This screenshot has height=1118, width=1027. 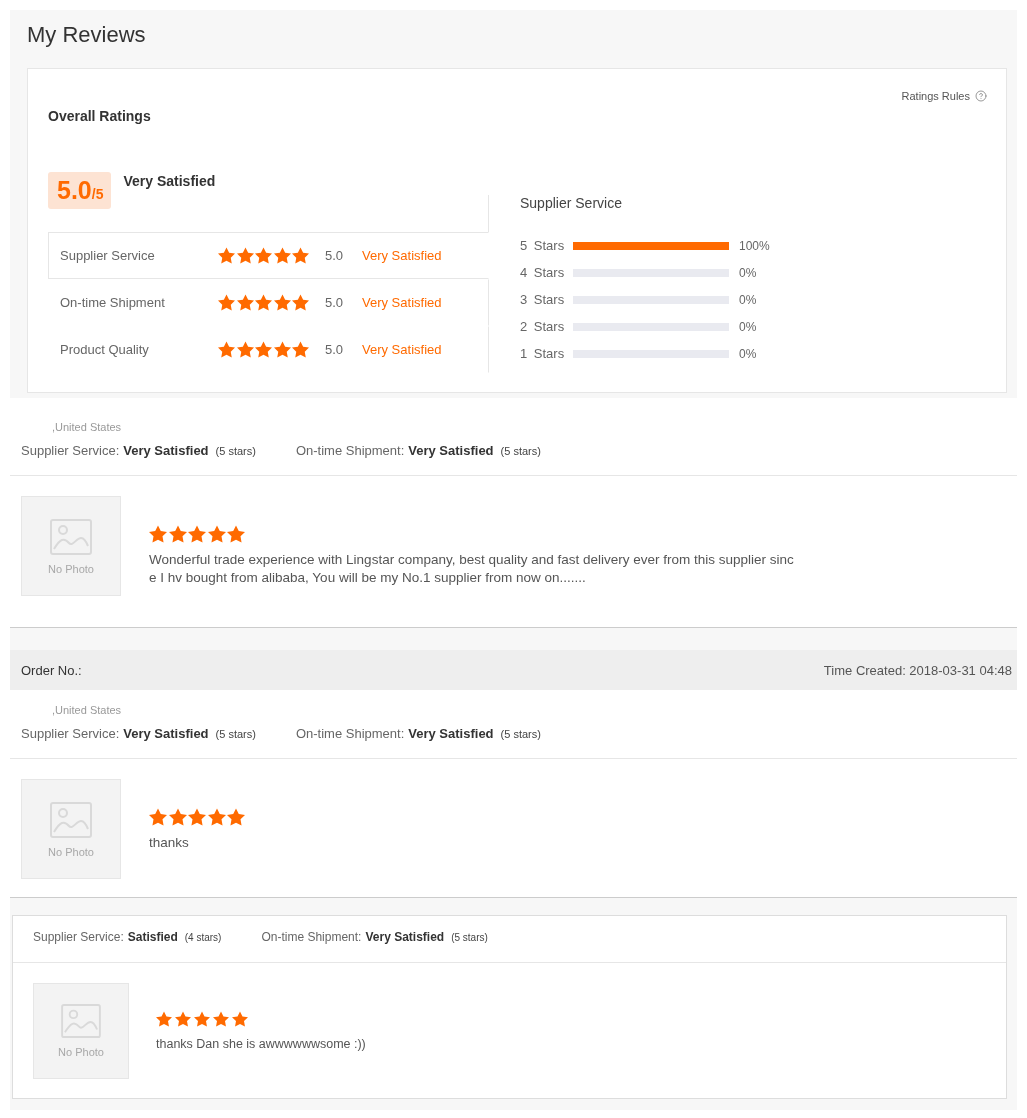 I want to click on star-level-label: 2 Stars, so click(x=543, y=326).